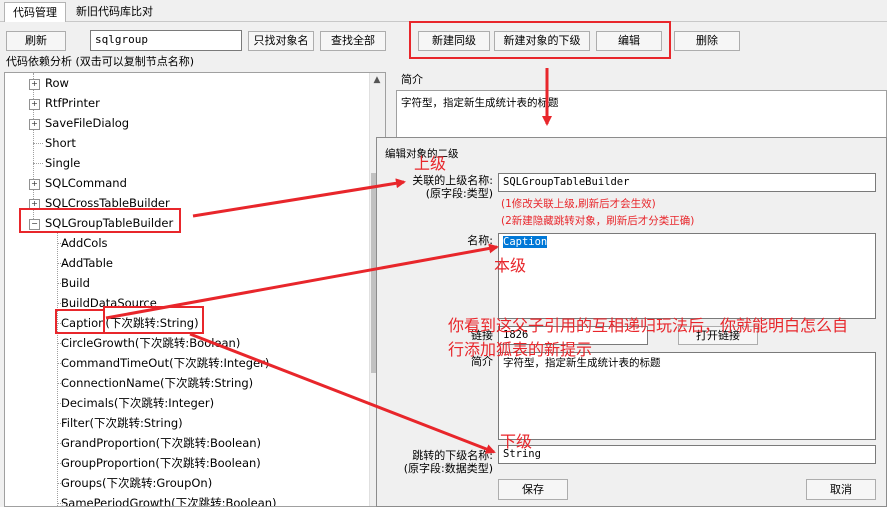 Image resolution: width=887 pixels, height=507 pixels. I want to click on annotation-message: 你看到这父子引用的互相递归玩法后，你就能明白怎么自行添加狐表的新提示, so click(648, 337).